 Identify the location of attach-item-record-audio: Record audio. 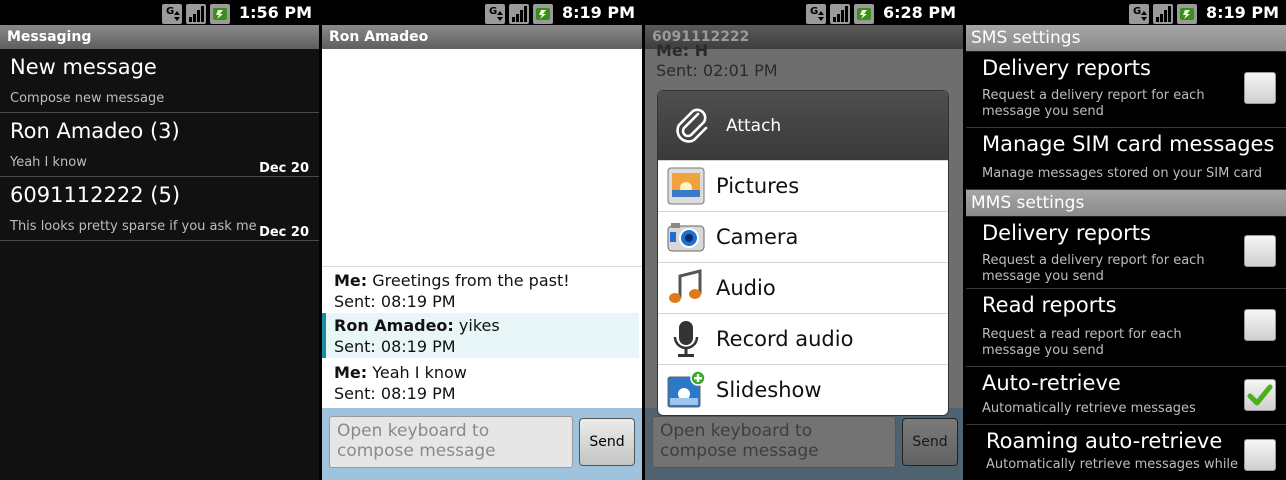
(803, 338).